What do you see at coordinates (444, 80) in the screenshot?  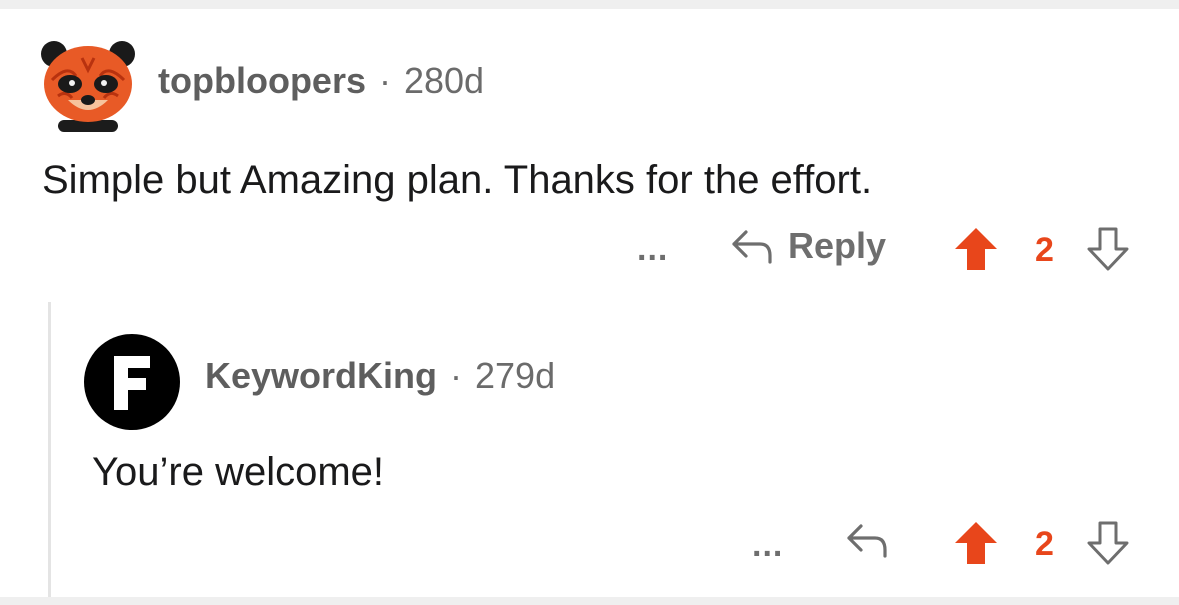 I see `comment-age: 280d` at bounding box center [444, 80].